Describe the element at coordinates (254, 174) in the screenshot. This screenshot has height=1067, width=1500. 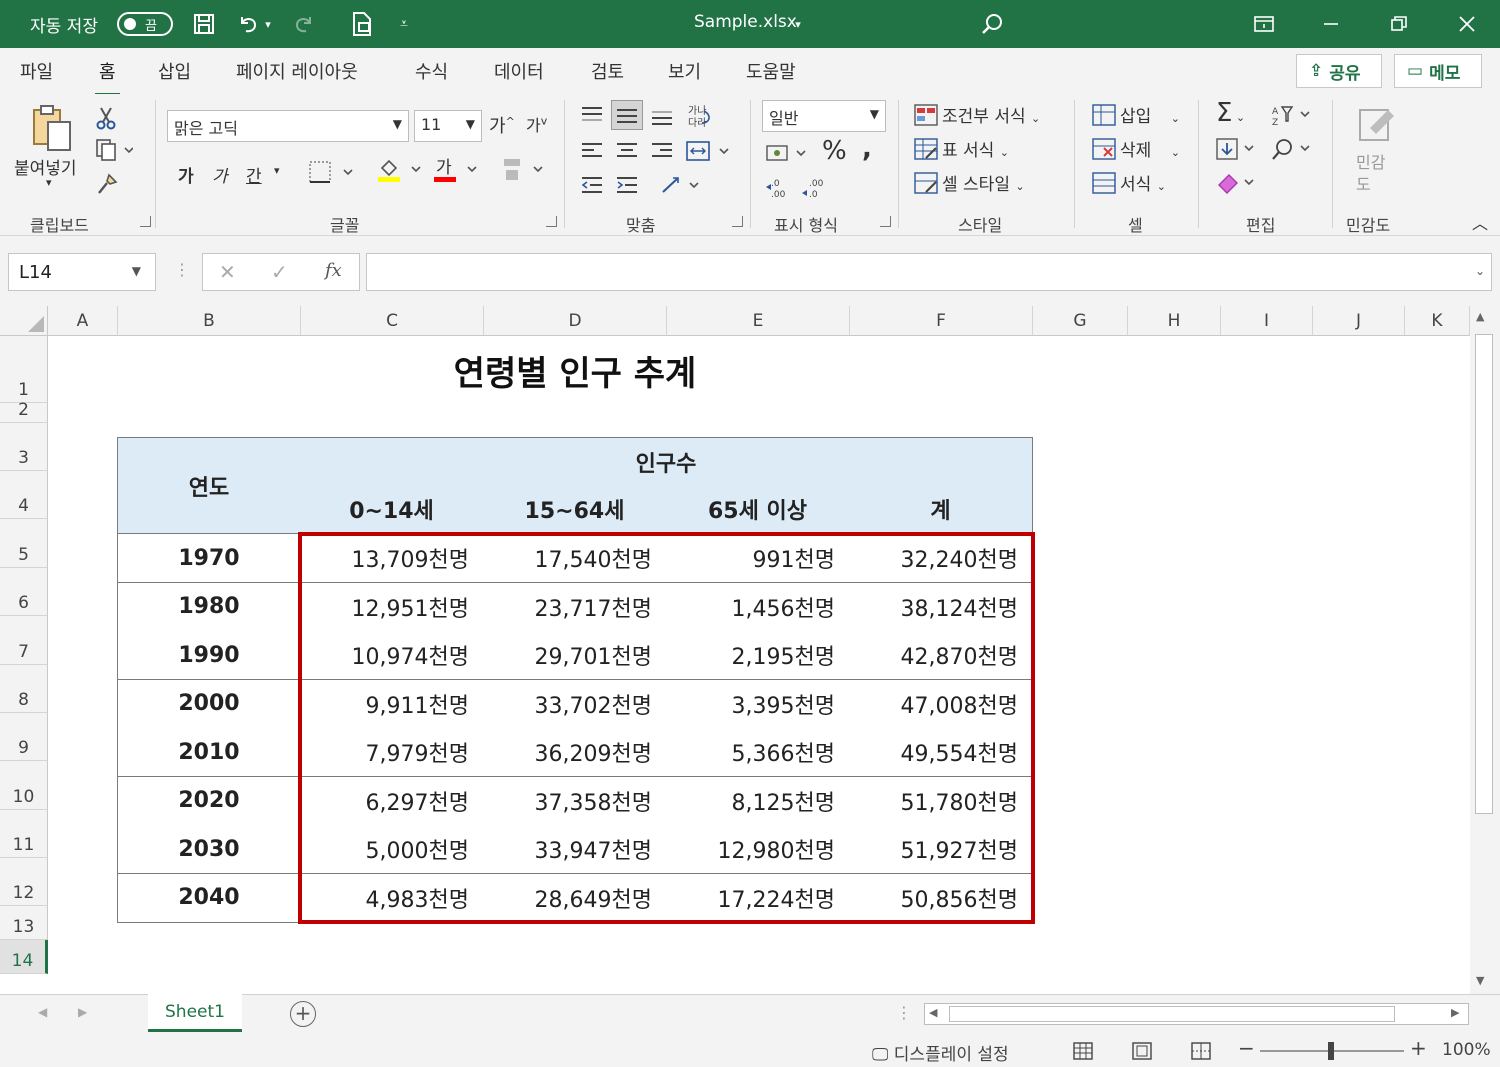
I see `underline-button: 간` at that location.